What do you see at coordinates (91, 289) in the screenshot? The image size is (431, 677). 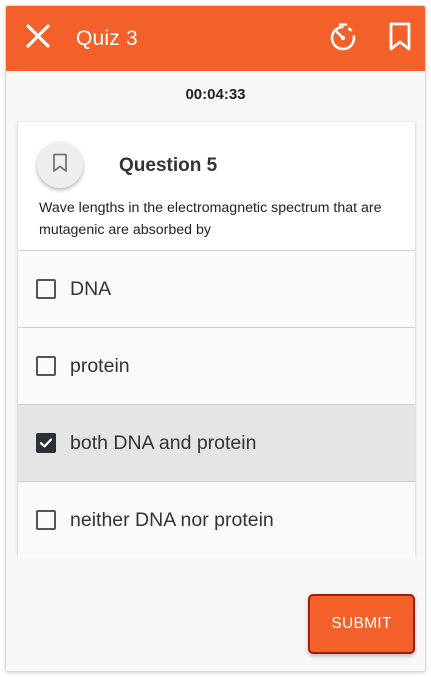 I see `answer-option-label: DNA` at bounding box center [91, 289].